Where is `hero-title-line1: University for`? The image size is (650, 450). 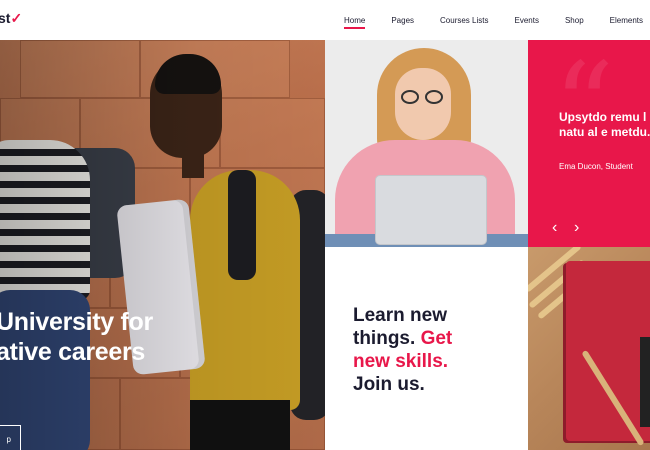
hero-title-line1: University for is located at coordinates (76, 322).